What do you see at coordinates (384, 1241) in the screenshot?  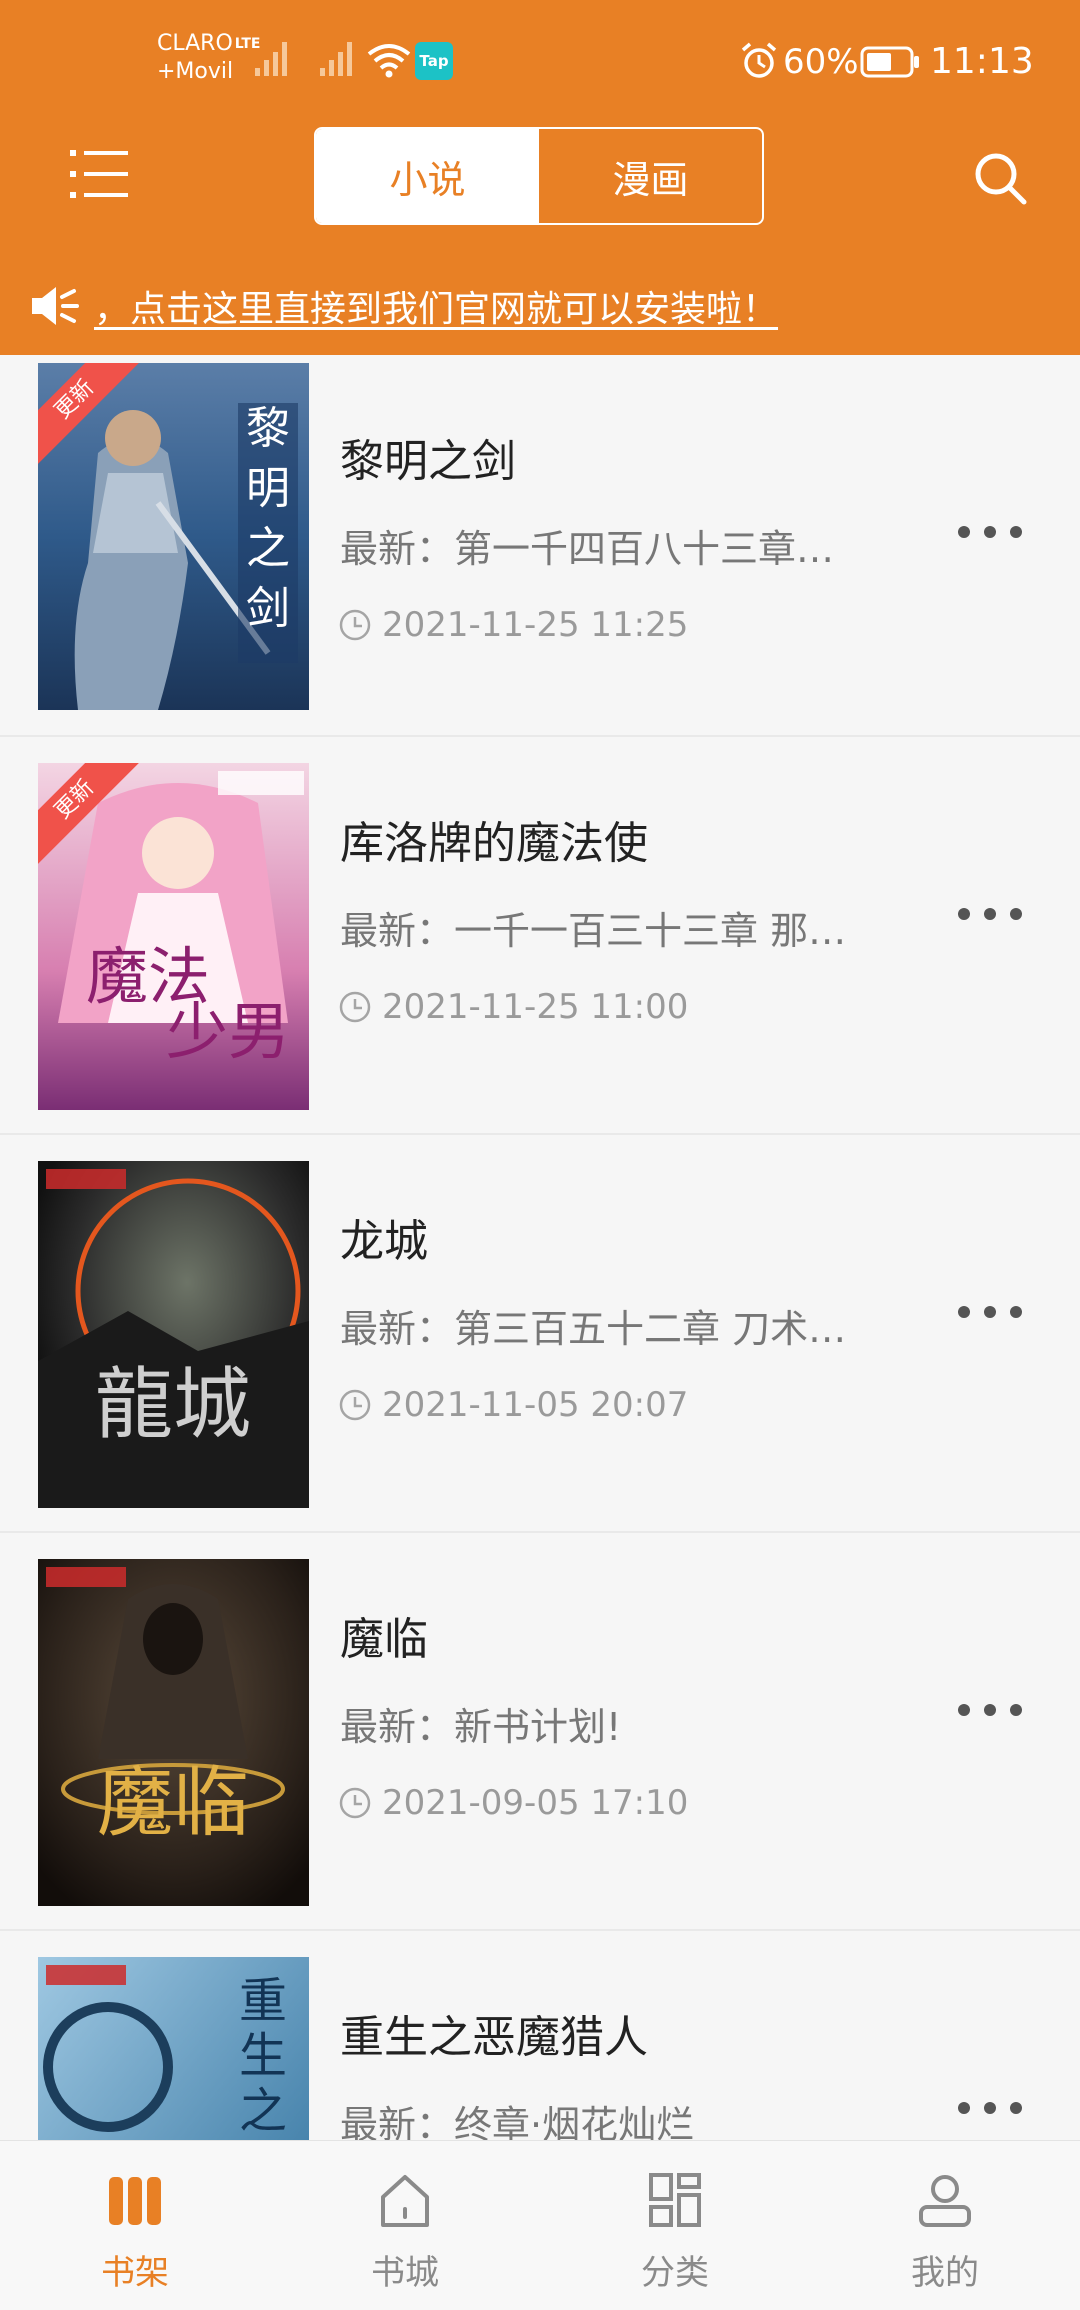 I see `book-title: 龙城` at bounding box center [384, 1241].